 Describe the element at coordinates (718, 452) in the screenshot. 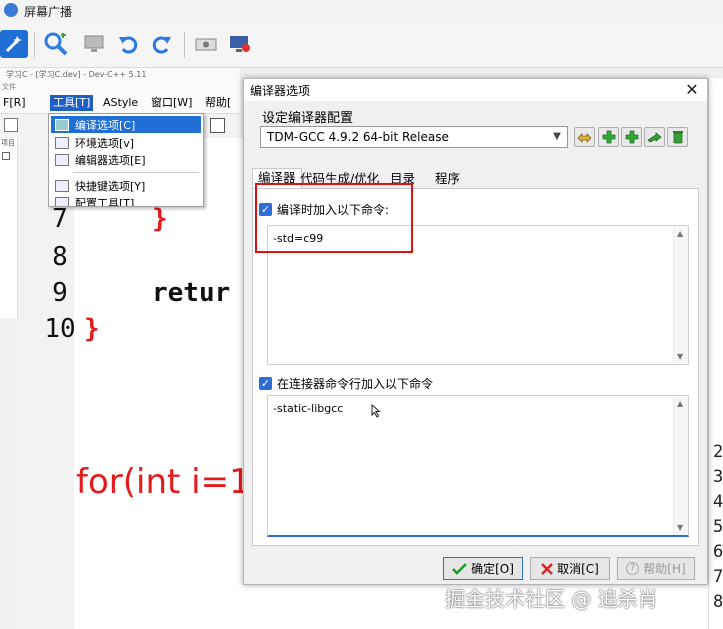

I see `bg-line-number: 2` at that location.